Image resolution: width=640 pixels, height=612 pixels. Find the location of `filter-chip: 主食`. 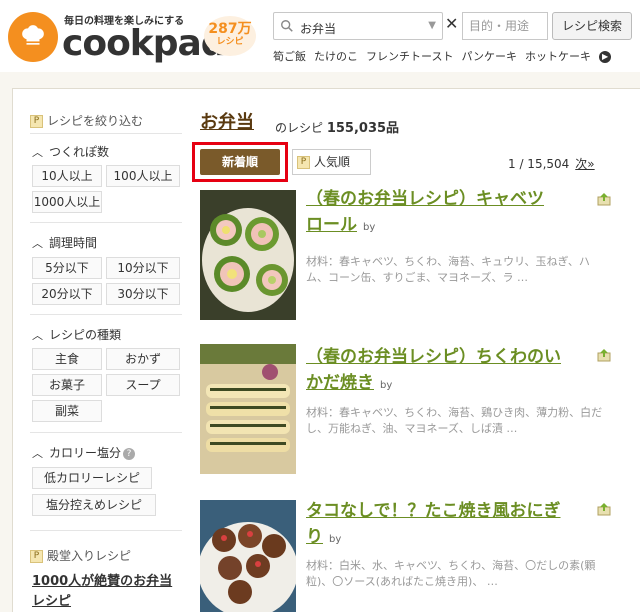

filter-chip: 主食 is located at coordinates (67, 359).